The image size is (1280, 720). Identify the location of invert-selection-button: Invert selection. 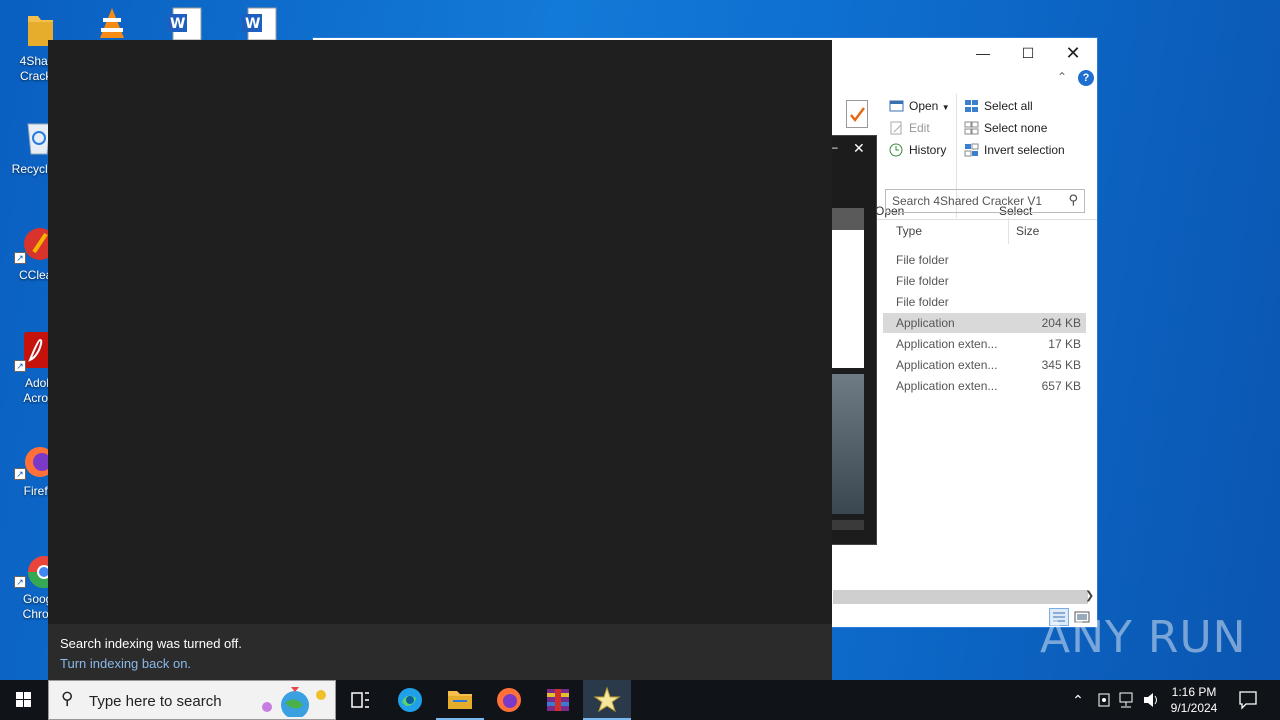
(1014, 150).